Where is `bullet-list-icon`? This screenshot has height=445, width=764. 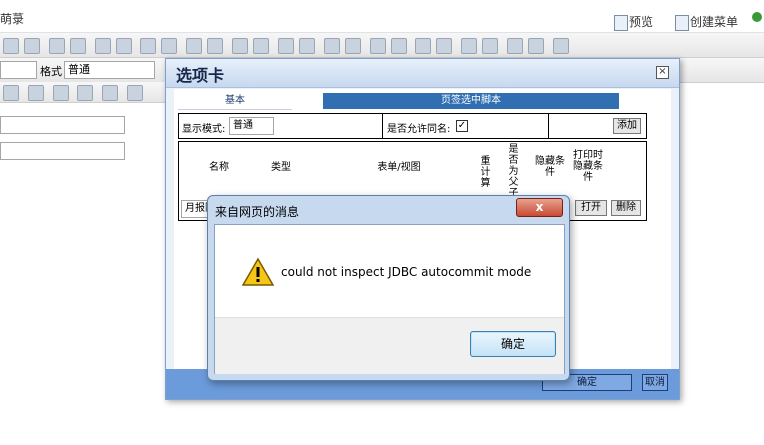
bullet-list-icon is located at coordinates (331, 46).